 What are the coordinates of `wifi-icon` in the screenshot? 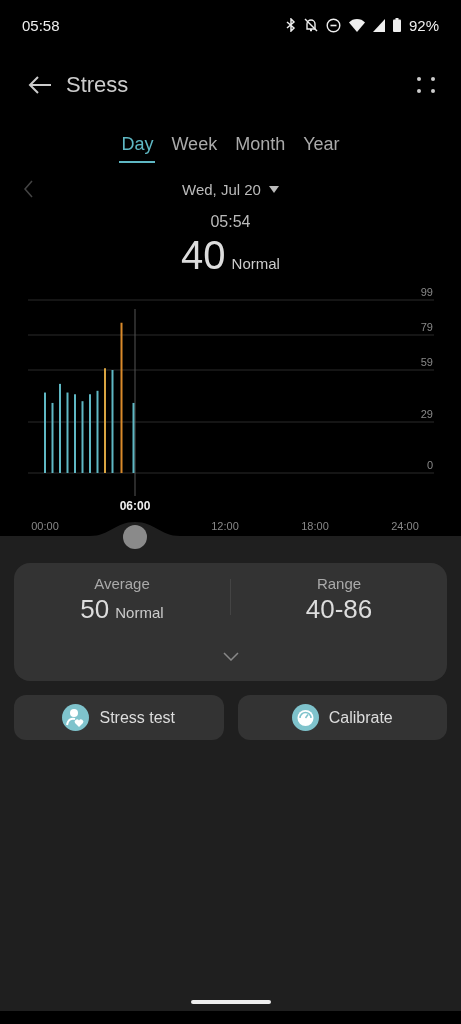 It's located at (356, 25).